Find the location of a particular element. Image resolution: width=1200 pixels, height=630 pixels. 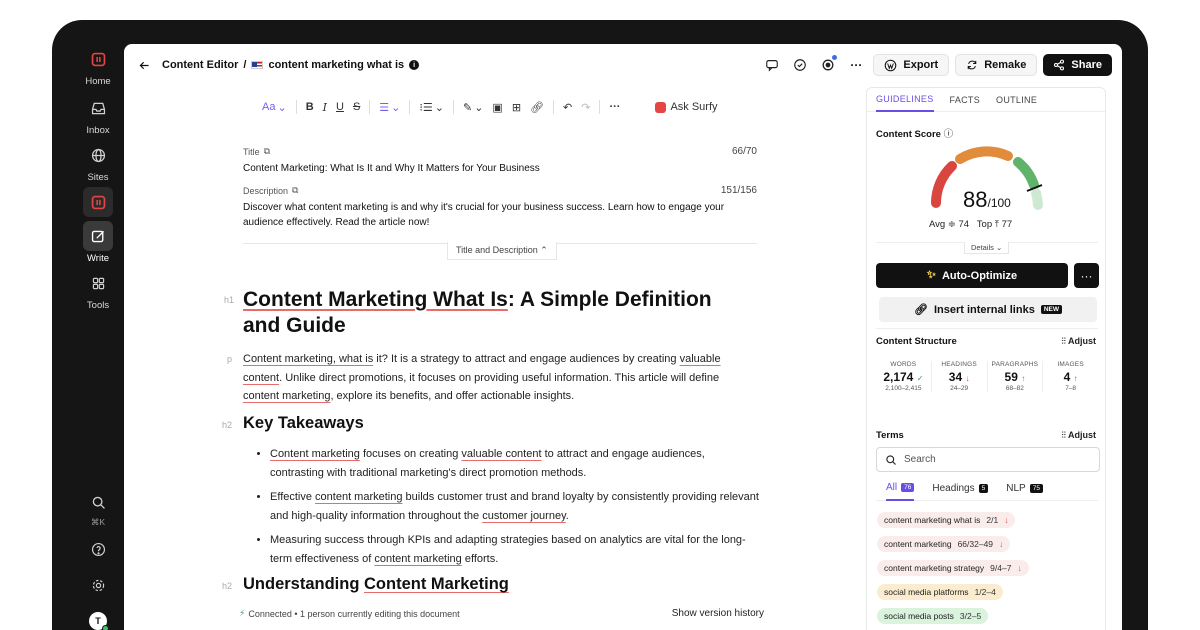

term-chip: social media posts 3/2–5 is located at coordinates (933, 616).